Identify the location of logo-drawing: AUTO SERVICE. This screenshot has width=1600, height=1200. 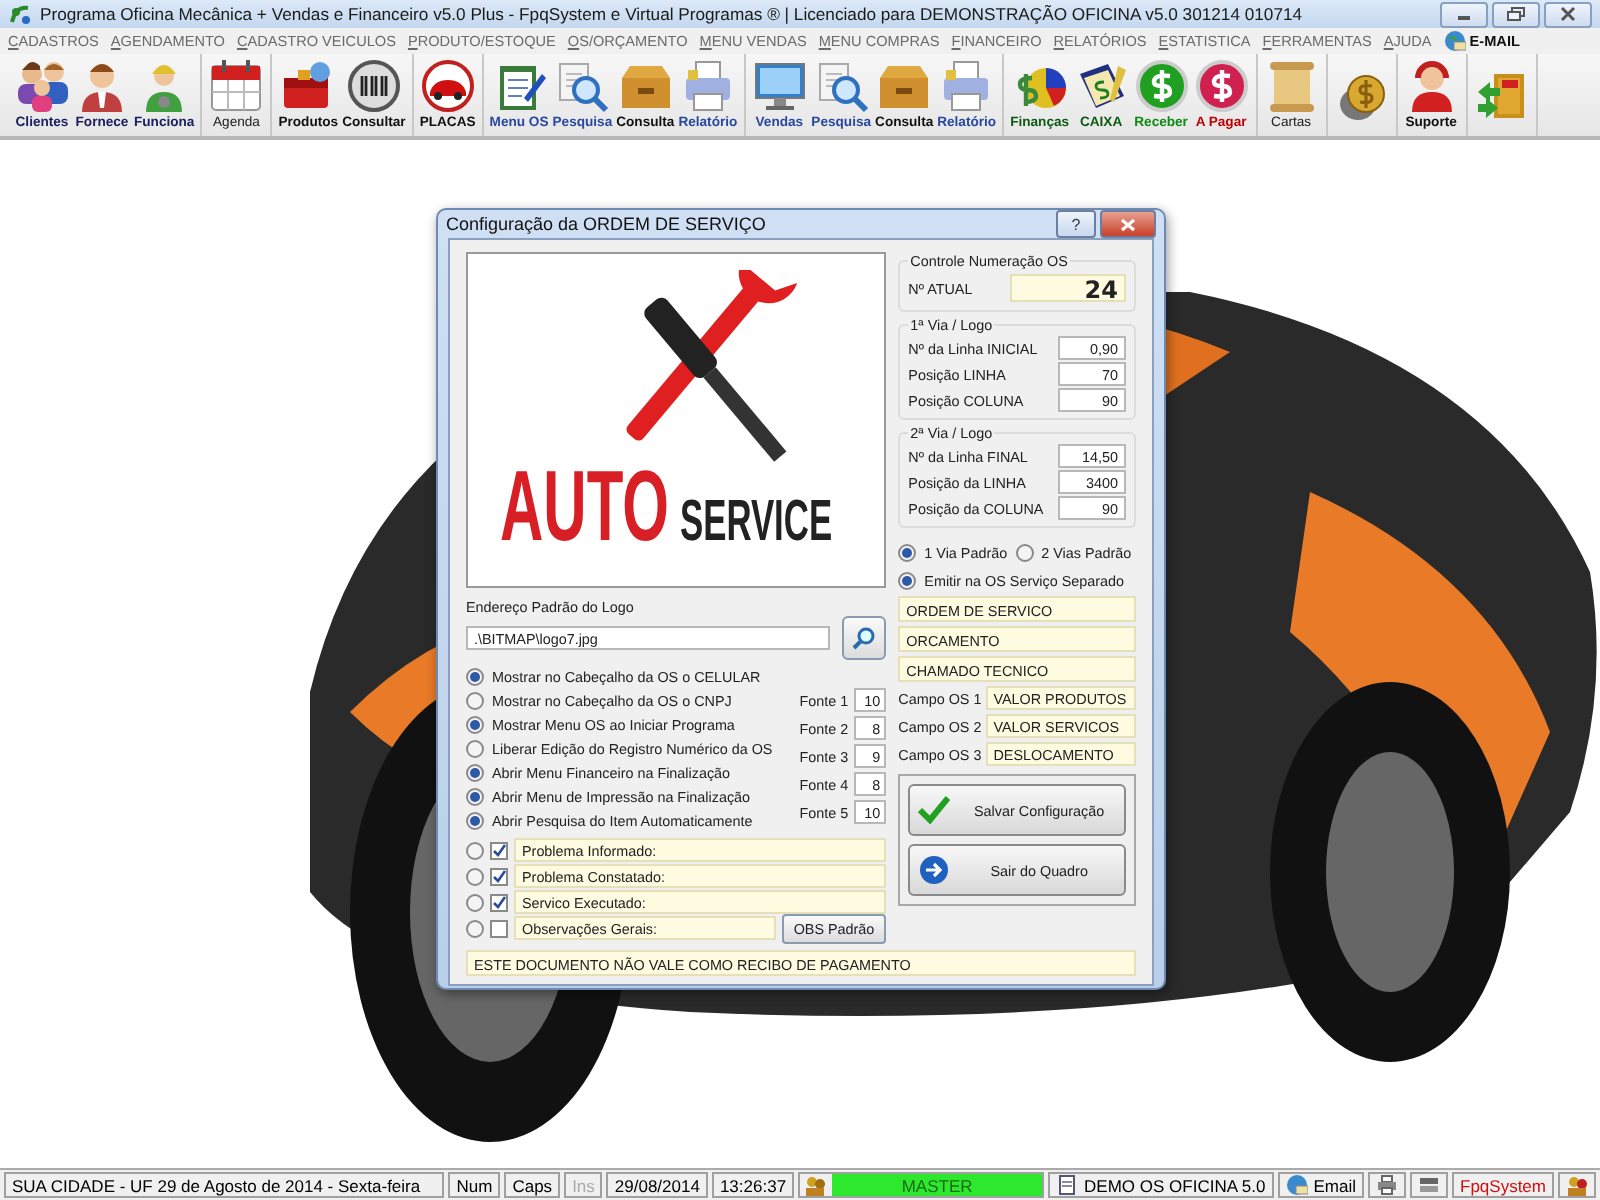
(676, 420).